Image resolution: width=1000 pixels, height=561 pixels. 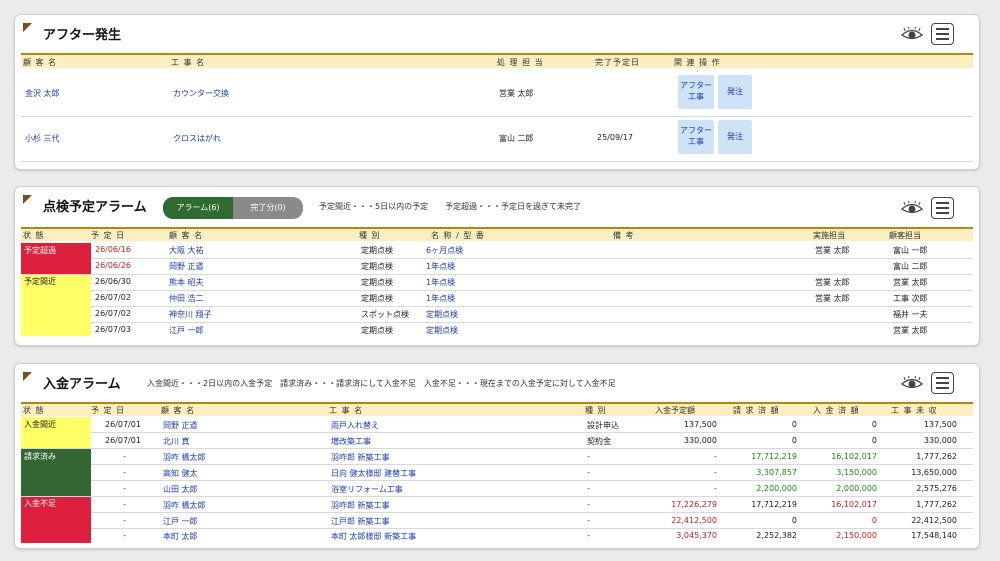 What do you see at coordinates (95, 207) in the screenshot?
I see `inspection-title: 点検予定アラーム` at bounding box center [95, 207].